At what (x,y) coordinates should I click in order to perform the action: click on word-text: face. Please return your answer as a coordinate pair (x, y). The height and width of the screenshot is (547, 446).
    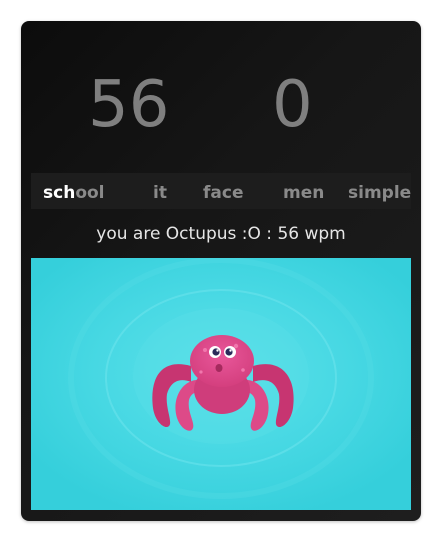
    Looking at the image, I should click on (223, 193).